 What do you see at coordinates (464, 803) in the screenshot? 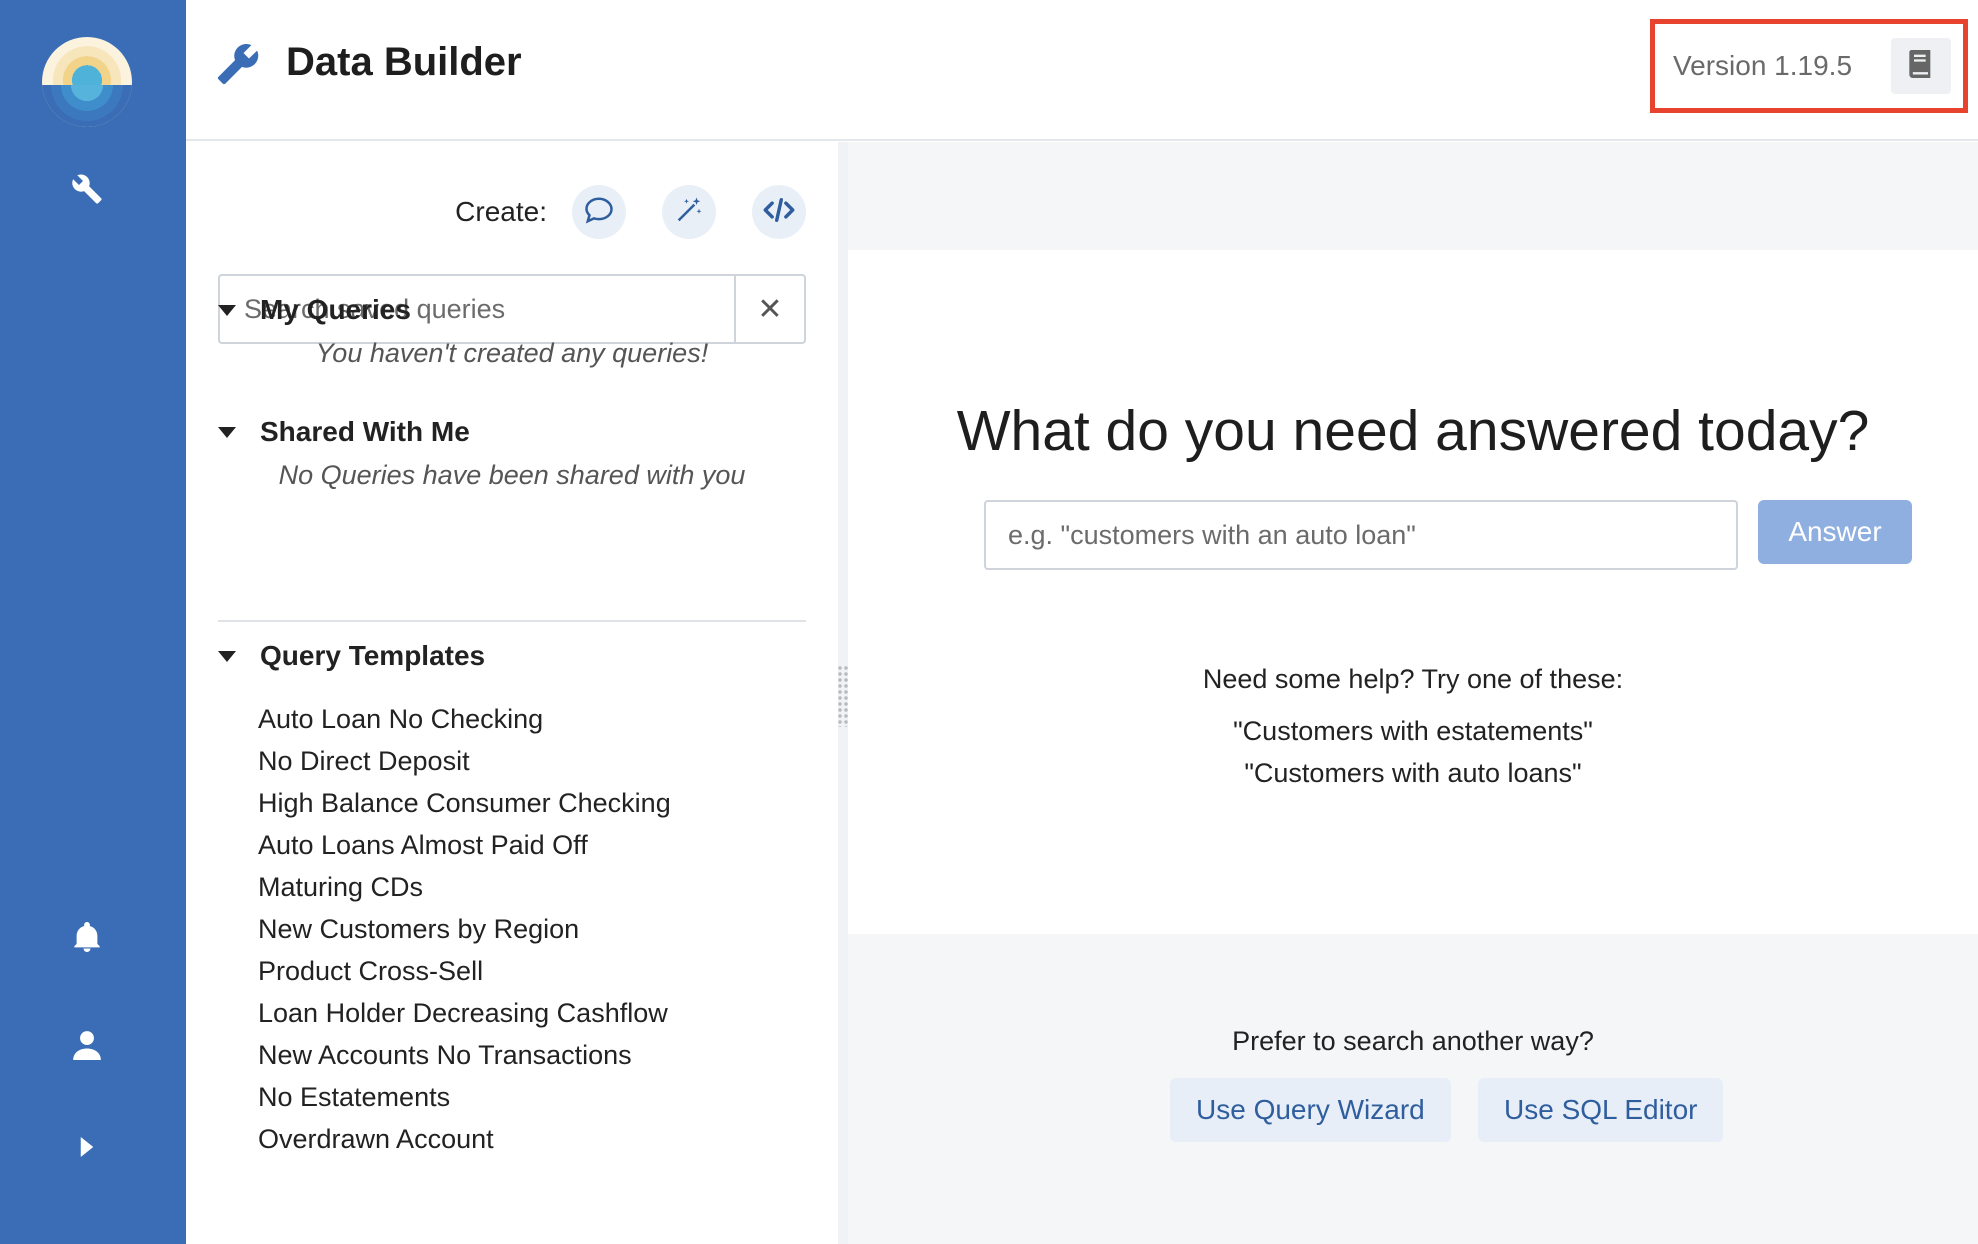
I see `template-item: High Balance Consumer Checking` at bounding box center [464, 803].